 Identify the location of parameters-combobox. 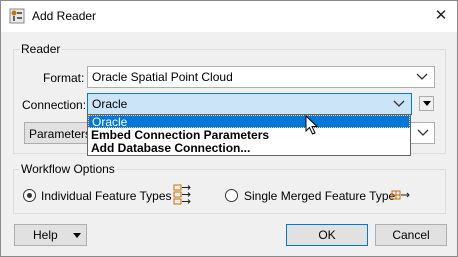
(422, 133).